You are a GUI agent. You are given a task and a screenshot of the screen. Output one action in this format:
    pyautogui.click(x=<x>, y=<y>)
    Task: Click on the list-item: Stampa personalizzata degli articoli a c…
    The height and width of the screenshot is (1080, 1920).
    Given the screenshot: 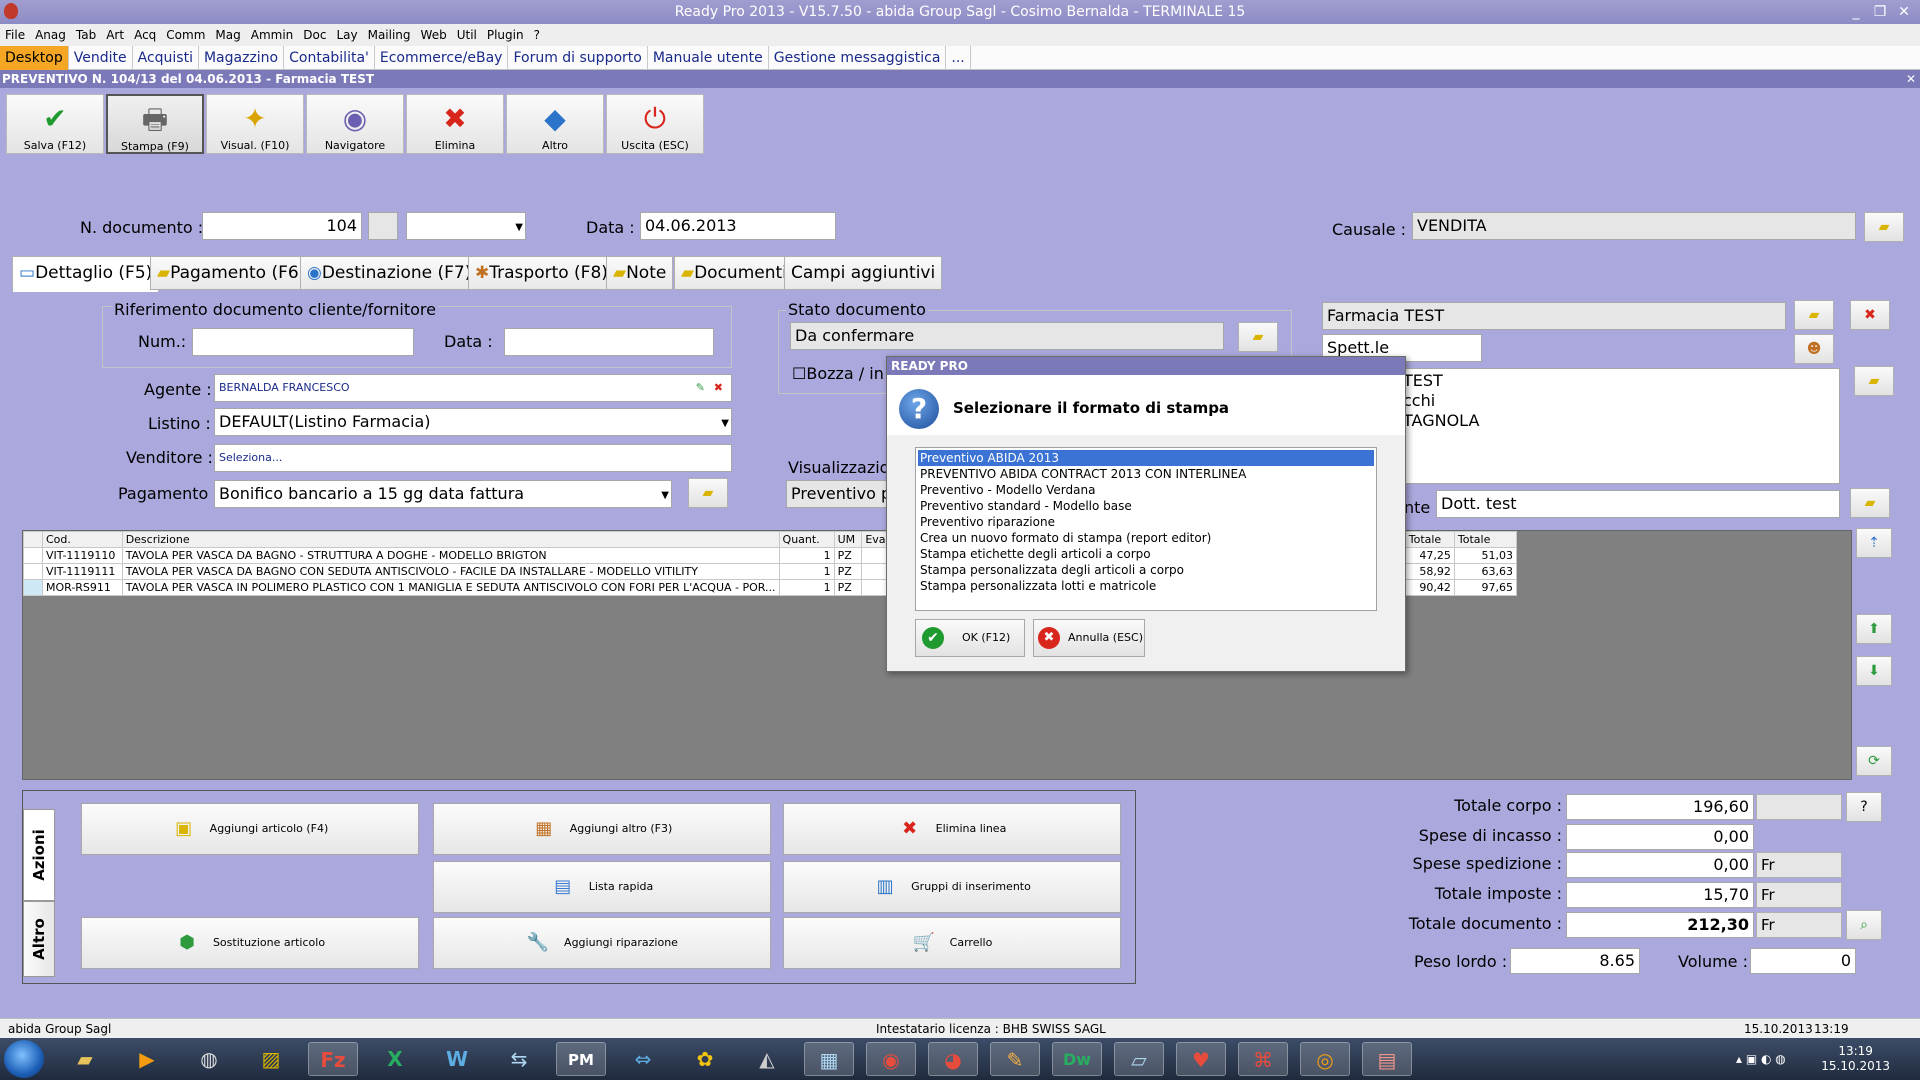 What is the action you would take?
    pyautogui.click(x=1146, y=570)
    